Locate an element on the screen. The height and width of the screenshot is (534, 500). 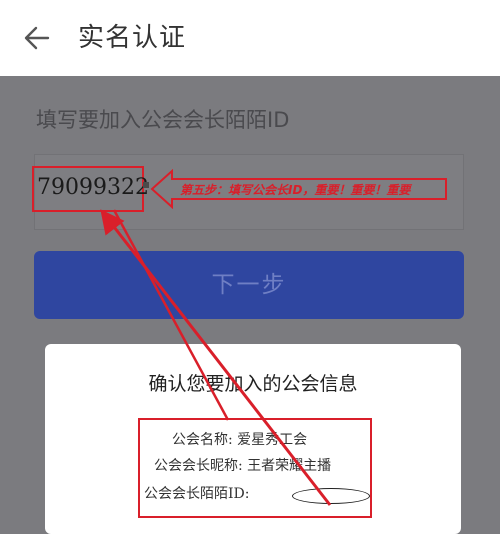
id-redaction-oval is located at coordinates (331, 496).